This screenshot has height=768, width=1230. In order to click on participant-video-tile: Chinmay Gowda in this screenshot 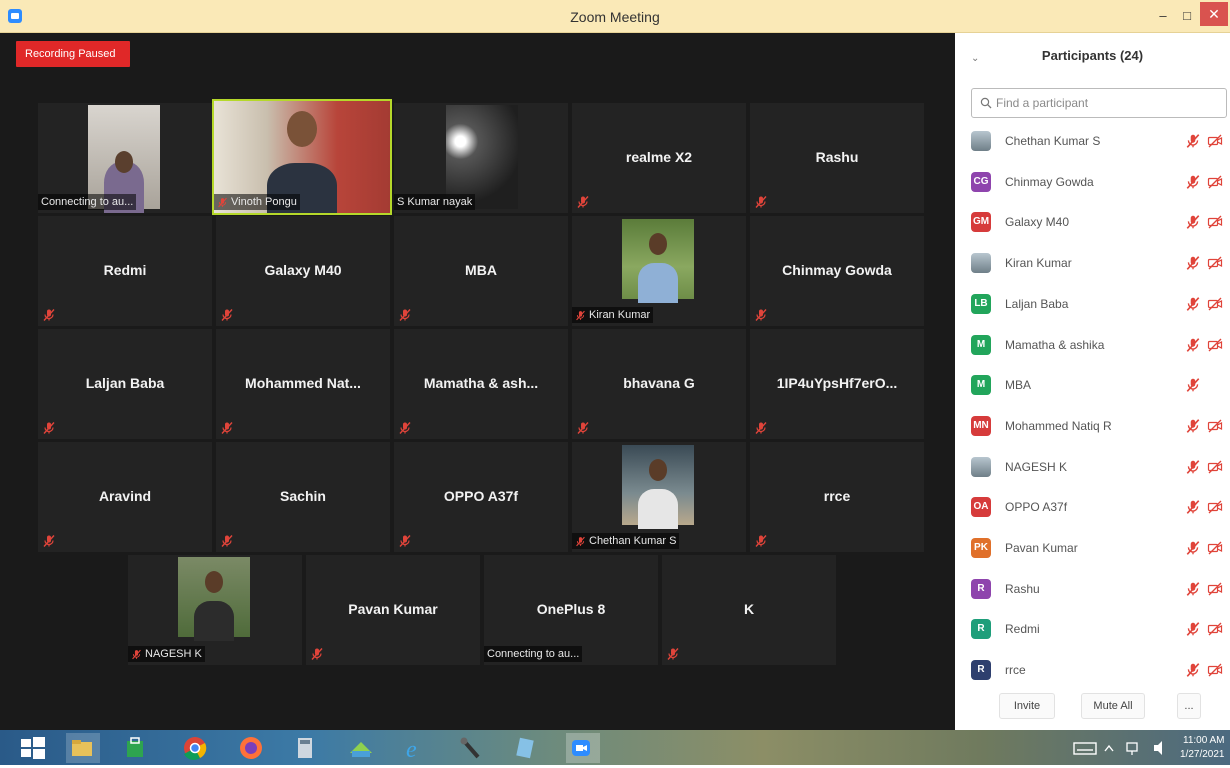, I will do `click(837, 271)`.